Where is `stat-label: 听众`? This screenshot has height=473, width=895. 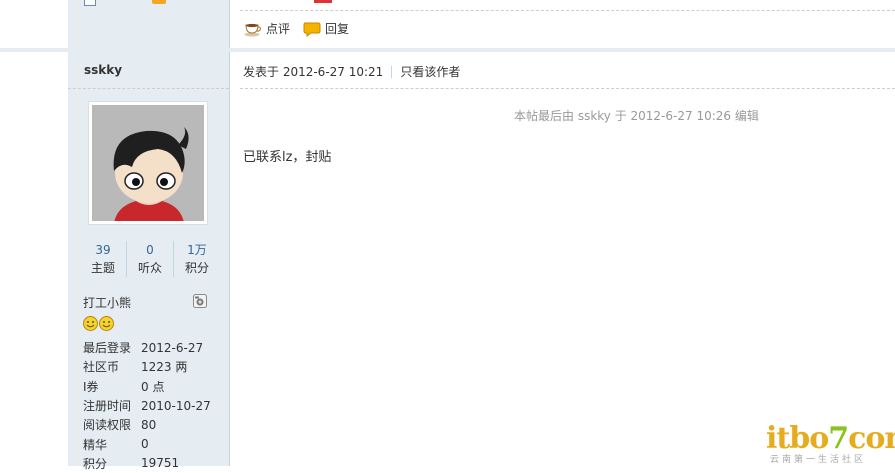
stat-label: 听众 is located at coordinates (149, 268).